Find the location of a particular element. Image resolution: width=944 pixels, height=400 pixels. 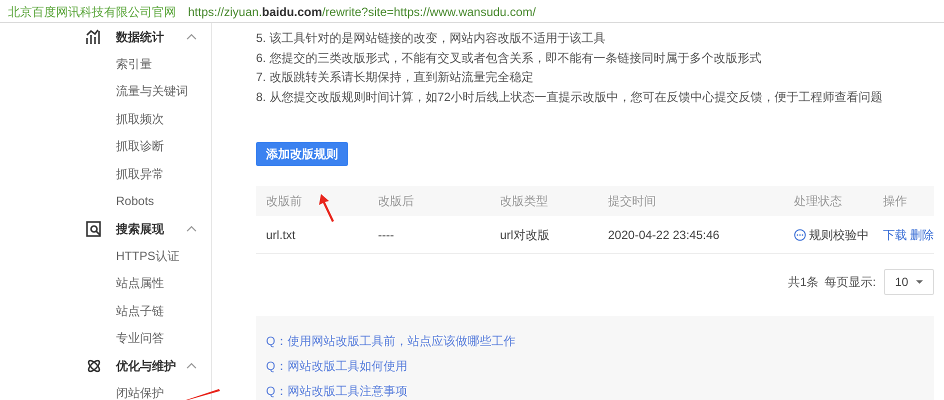

site-name: 北京百度网讯科技有限公司官网 is located at coordinates (92, 11).